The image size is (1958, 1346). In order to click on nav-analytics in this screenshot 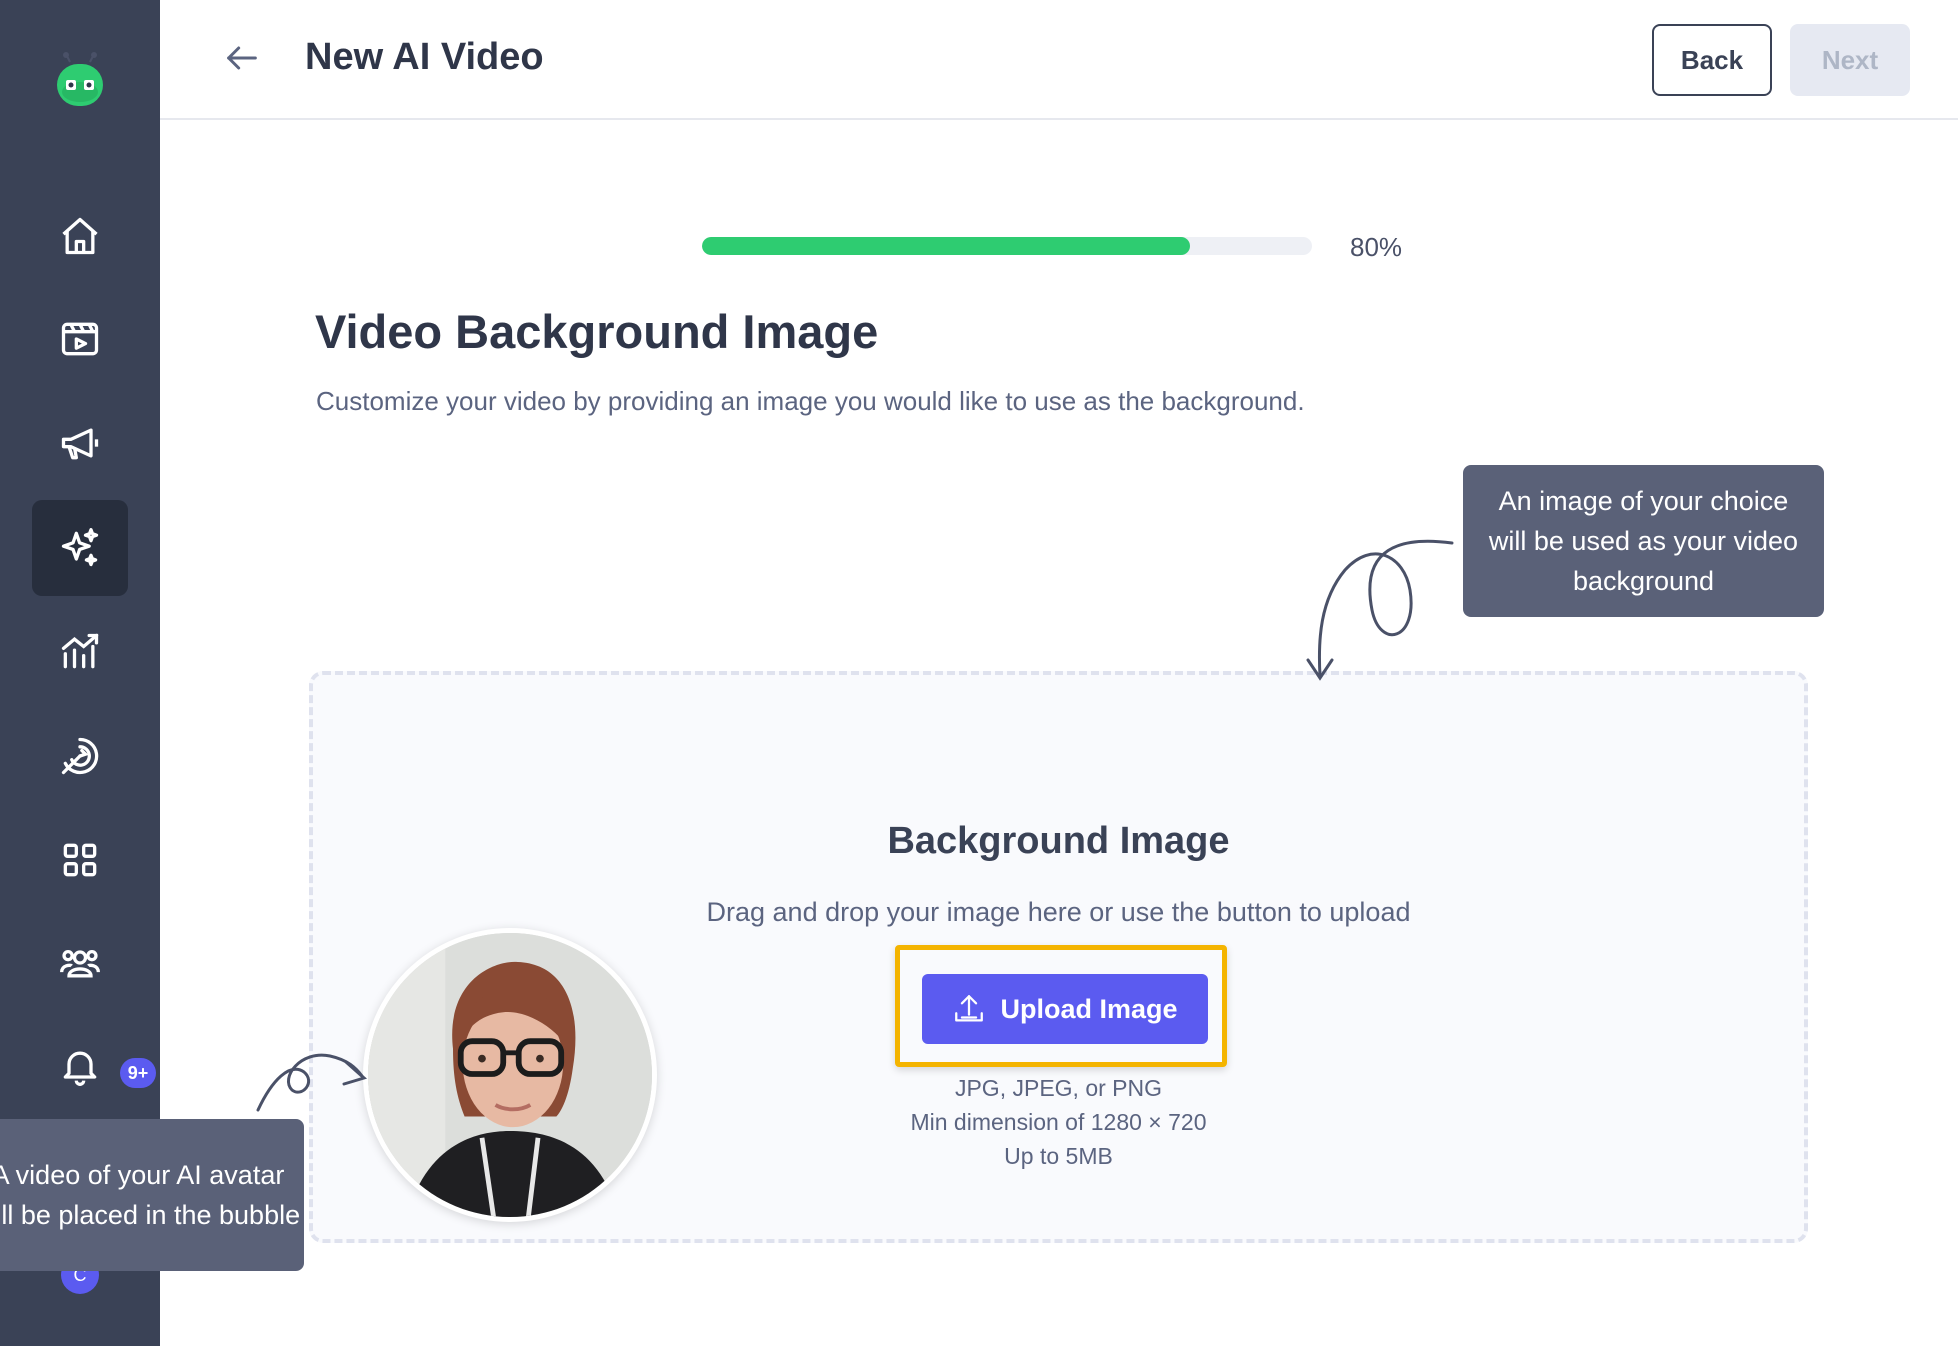, I will do `click(80, 652)`.